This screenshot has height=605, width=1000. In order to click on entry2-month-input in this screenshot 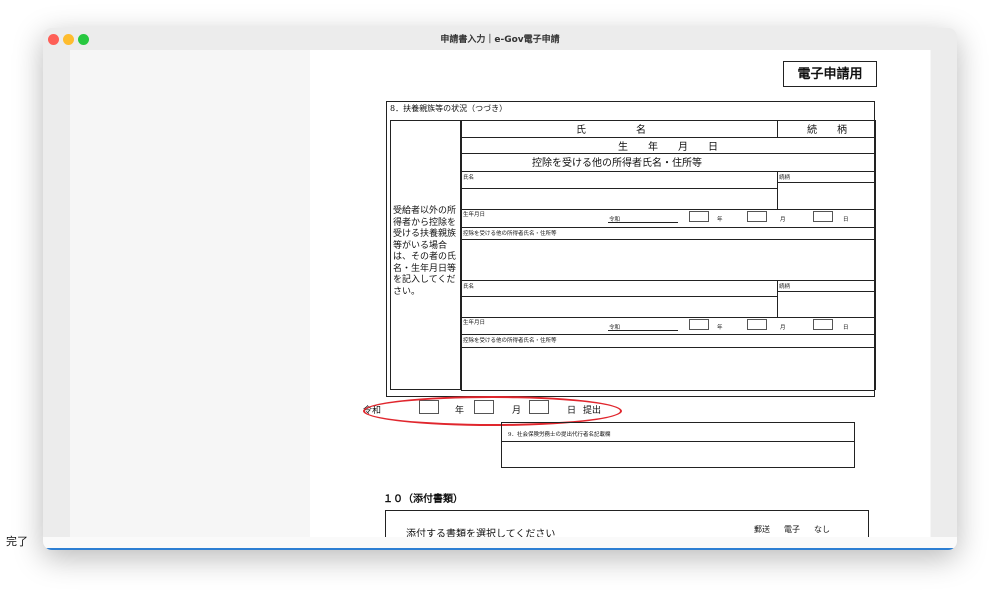, I will do `click(757, 324)`.